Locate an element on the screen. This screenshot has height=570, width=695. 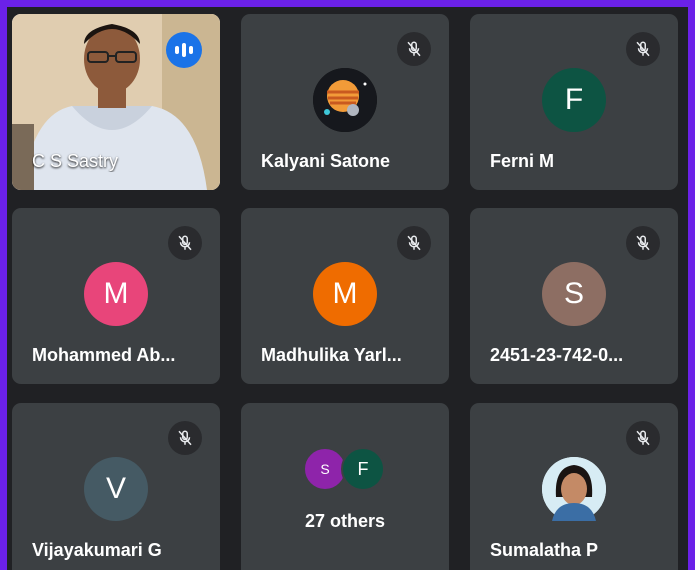
participant-name: C S Sastry is located at coordinates (75, 161).